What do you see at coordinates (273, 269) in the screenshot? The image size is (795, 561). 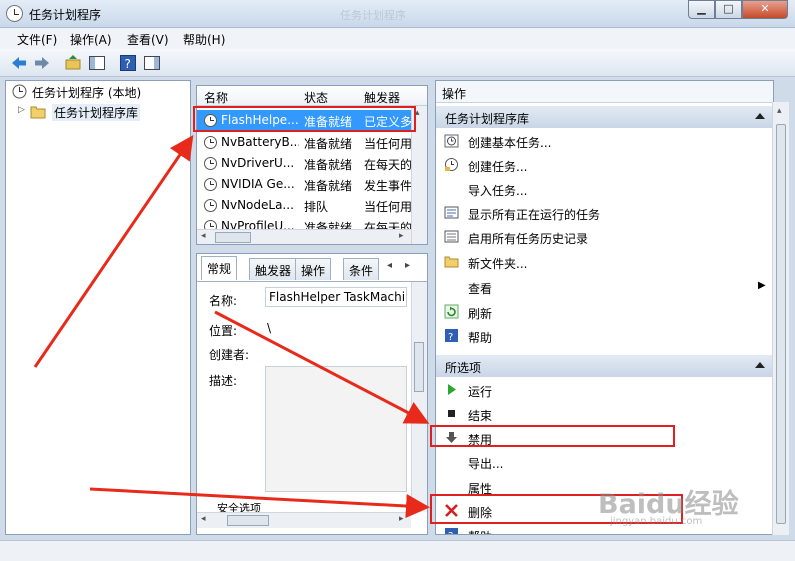 I see `tab-triggers: 触发器` at bounding box center [273, 269].